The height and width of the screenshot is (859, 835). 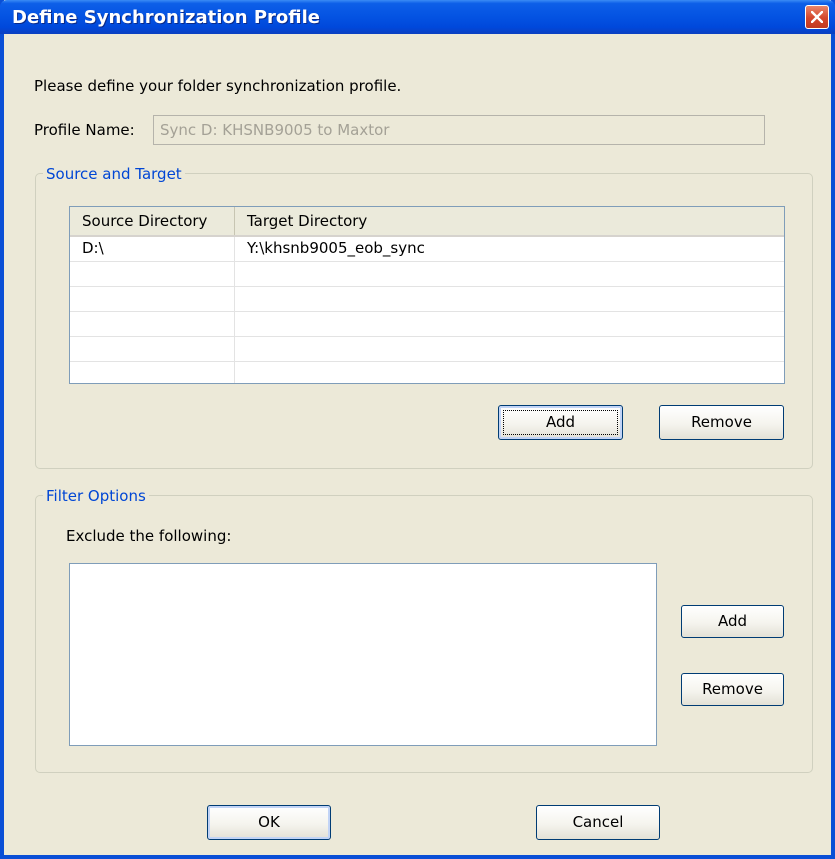 What do you see at coordinates (427, 249) in the screenshot?
I see `table-row: D:\ Y:\khsnb9005_eob_sync` at bounding box center [427, 249].